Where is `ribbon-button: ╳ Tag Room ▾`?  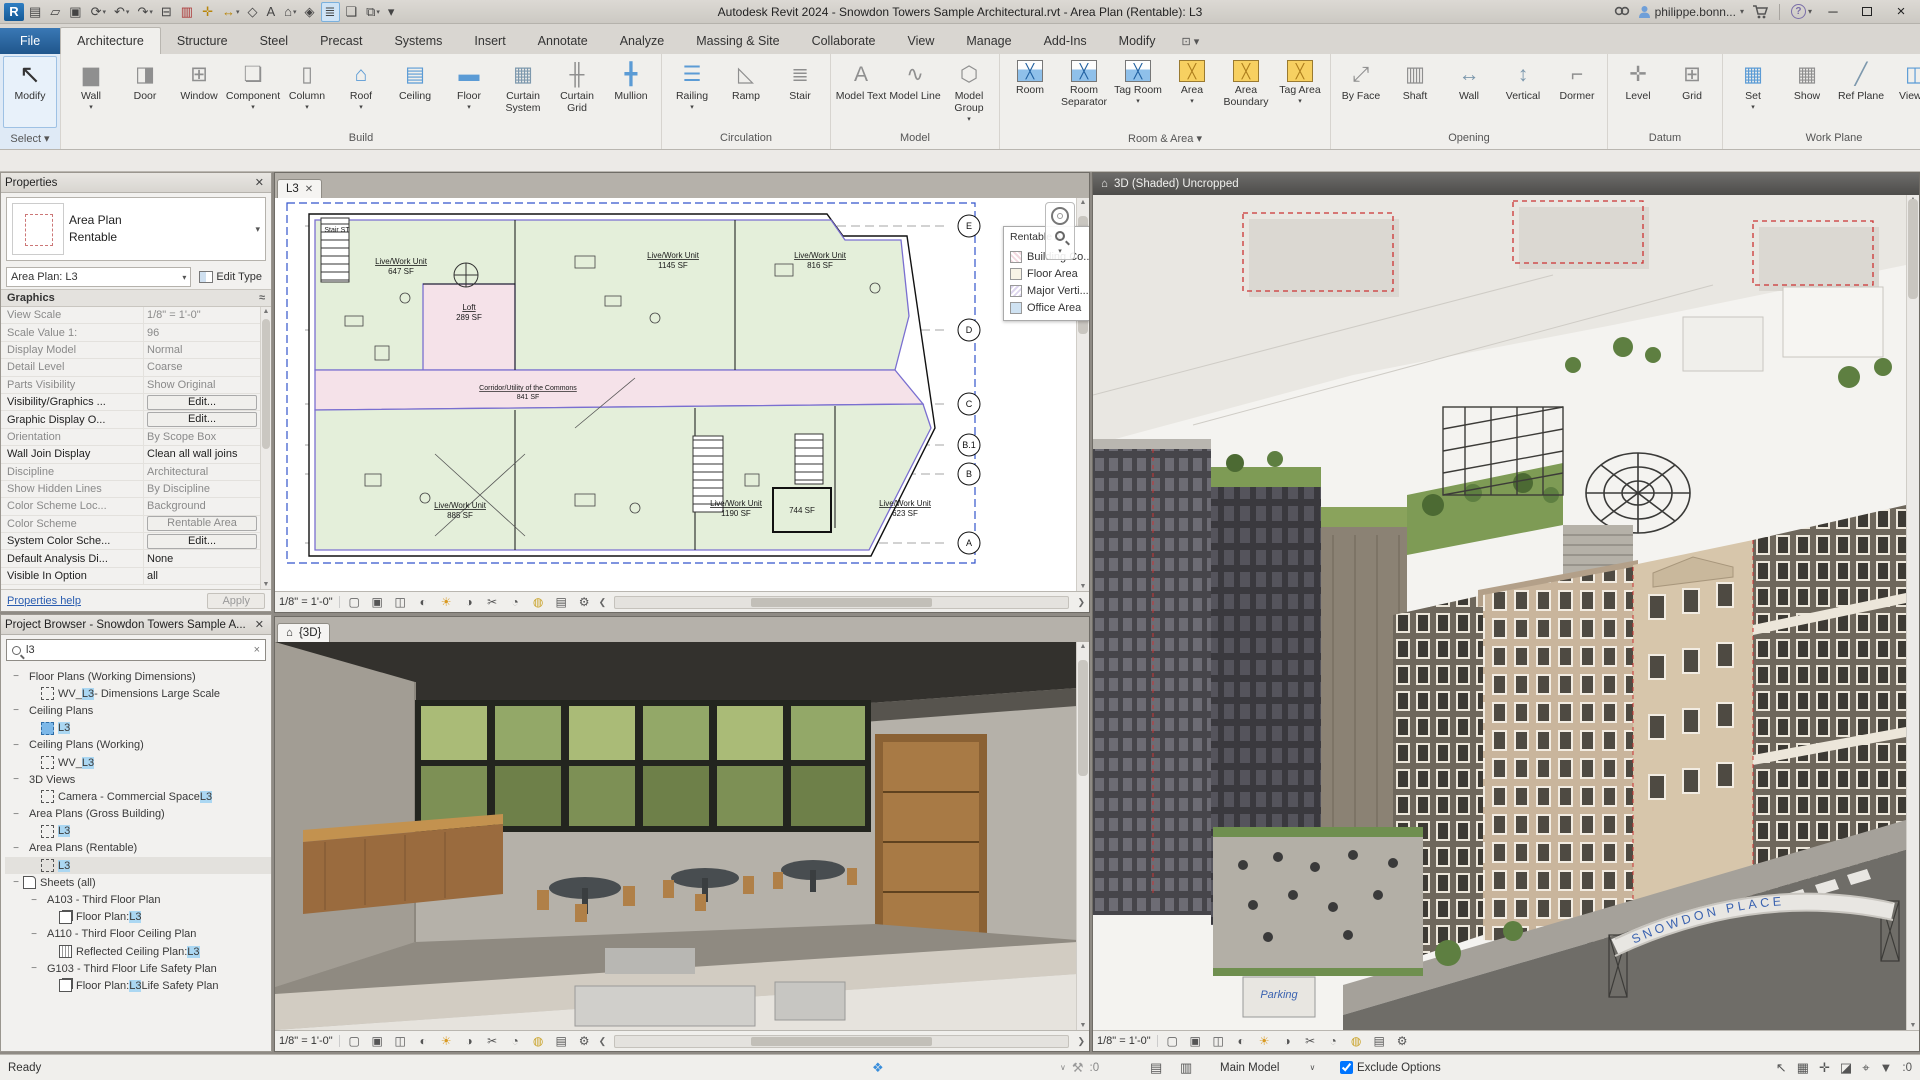 ribbon-button: ╳ Tag Room ▾ is located at coordinates (1138, 92).